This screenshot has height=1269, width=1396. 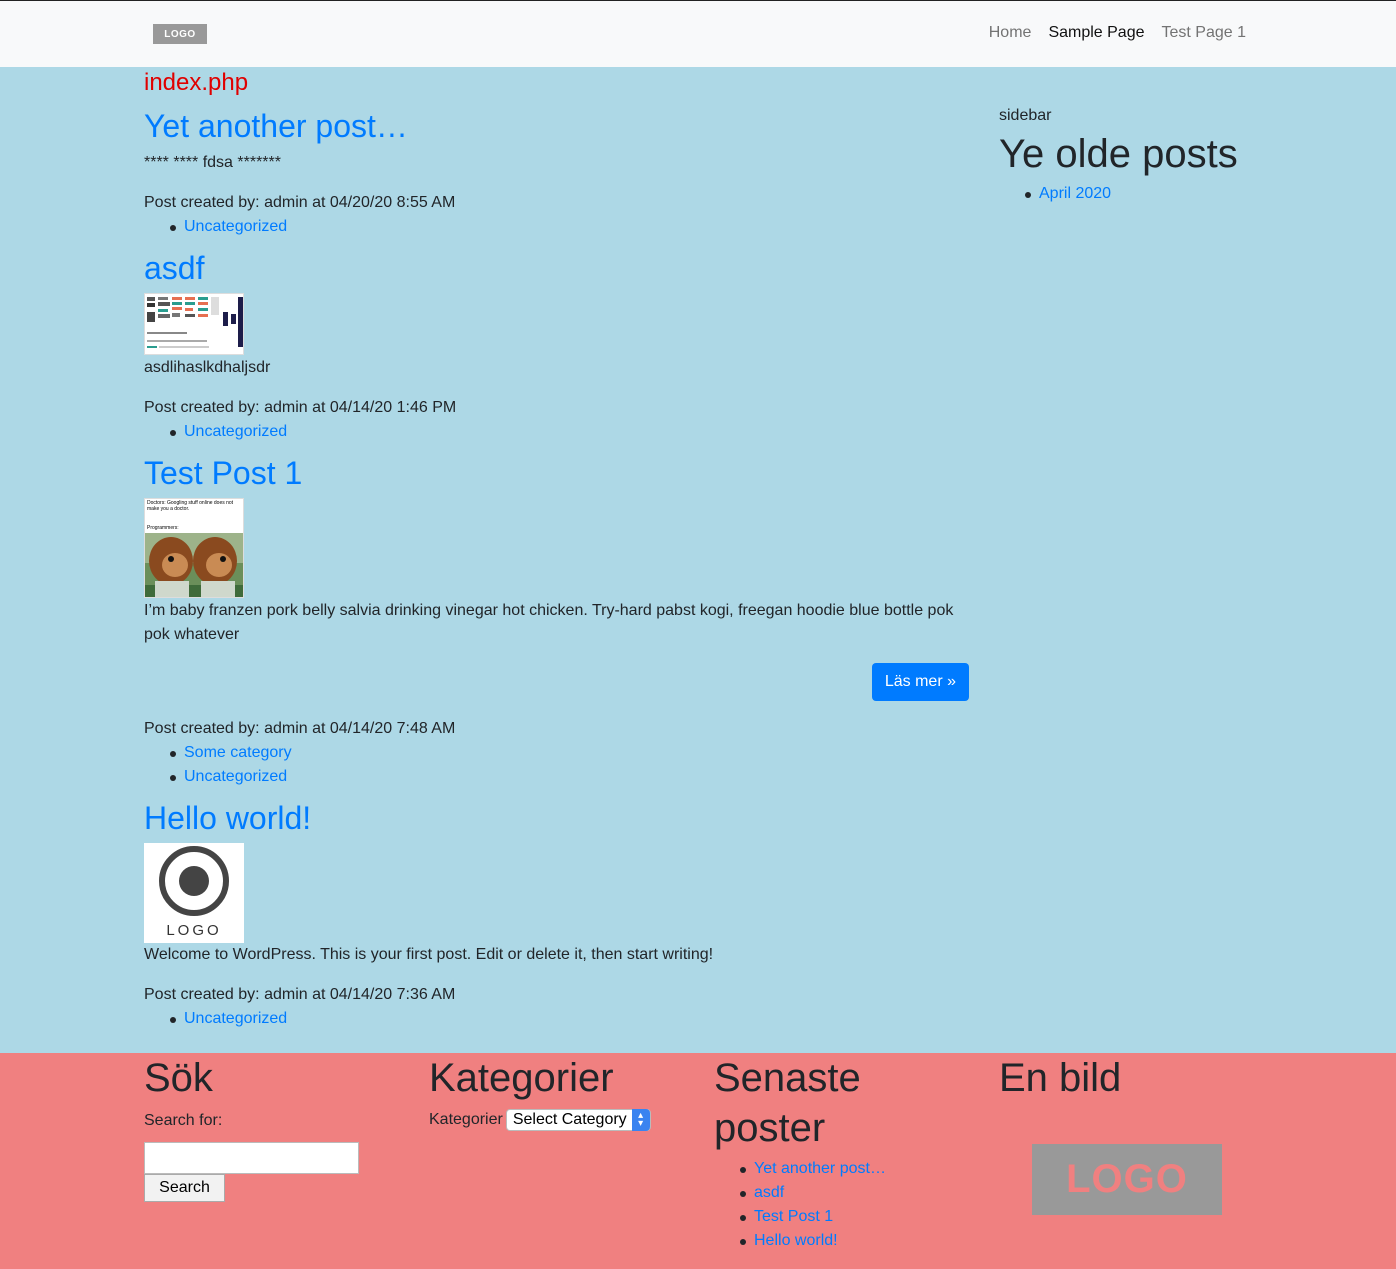 What do you see at coordinates (1075, 193) in the screenshot?
I see `archive-link: April 2020` at bounding box center [1075, 193].